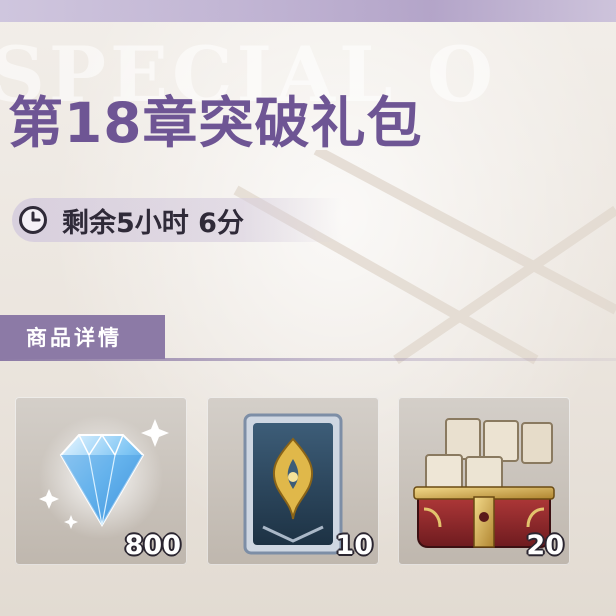 The height and width of the screenshot is (616, 616). Describe the element at coordinates (308, 11) in the screenshot. I see `top-banner-strip` at that location.